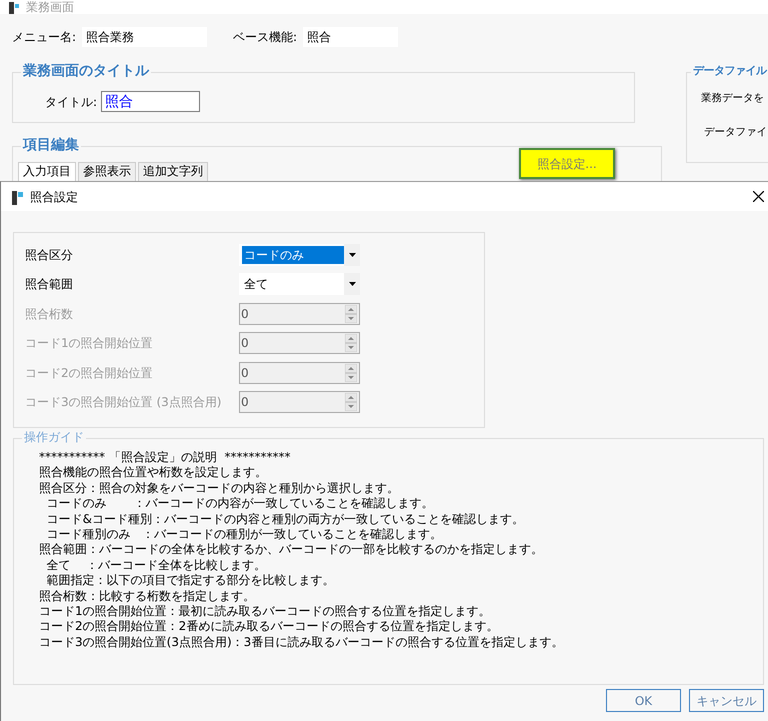  I want to click on guide-text-line: 照合区分：照合の対象をバーコードの内容と種別から選択します。, so click(219, 488).